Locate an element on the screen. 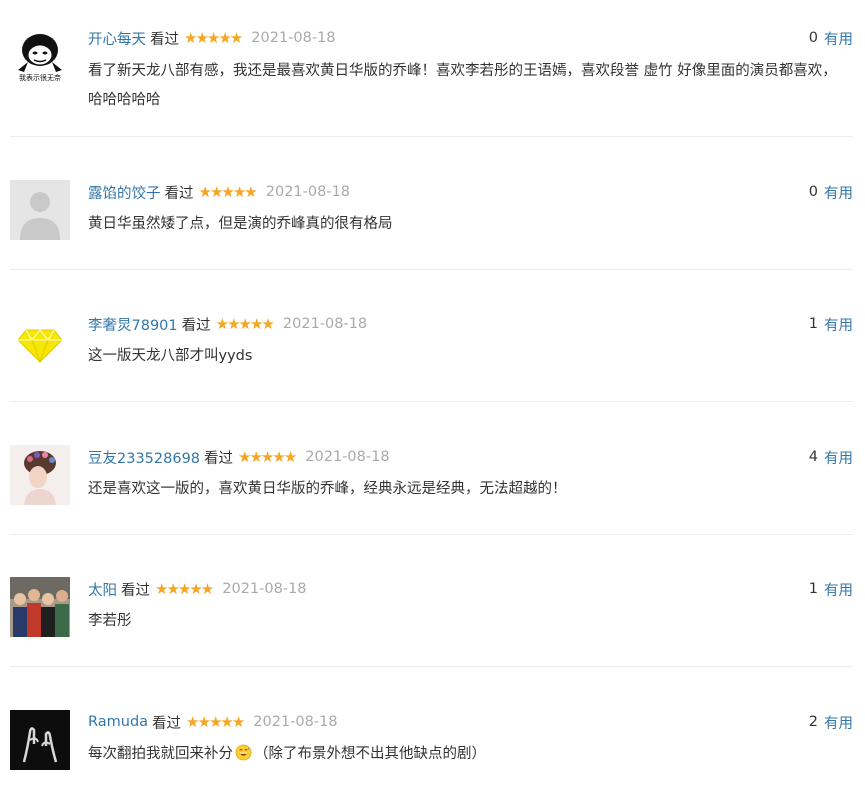 This screenshot has height=794, width=865. avatar-caption: 我表示很无奈 is located at coordinates (40, 78).